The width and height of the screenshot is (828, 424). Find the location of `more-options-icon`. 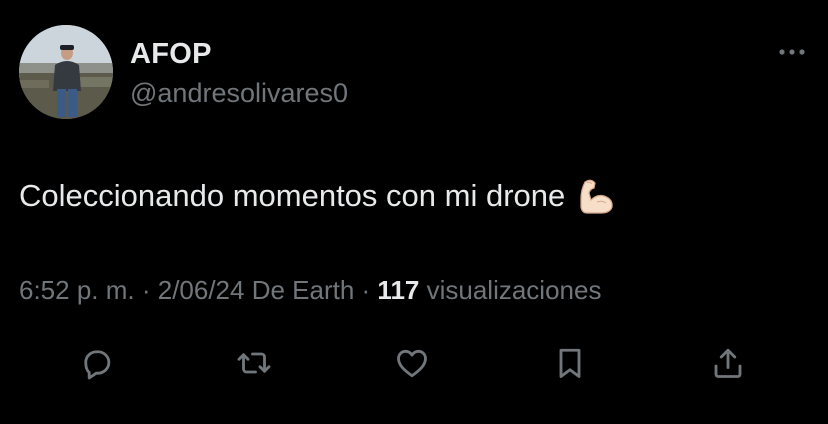

more-options-icon is located at coordinates (792, 52).